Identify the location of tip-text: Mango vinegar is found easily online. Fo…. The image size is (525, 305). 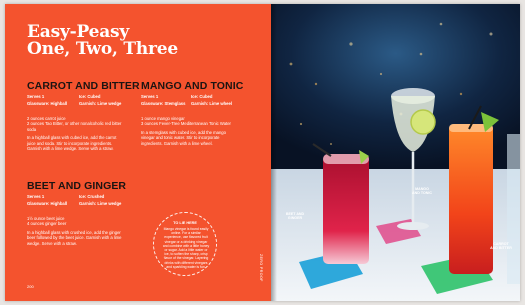
(186, 248).